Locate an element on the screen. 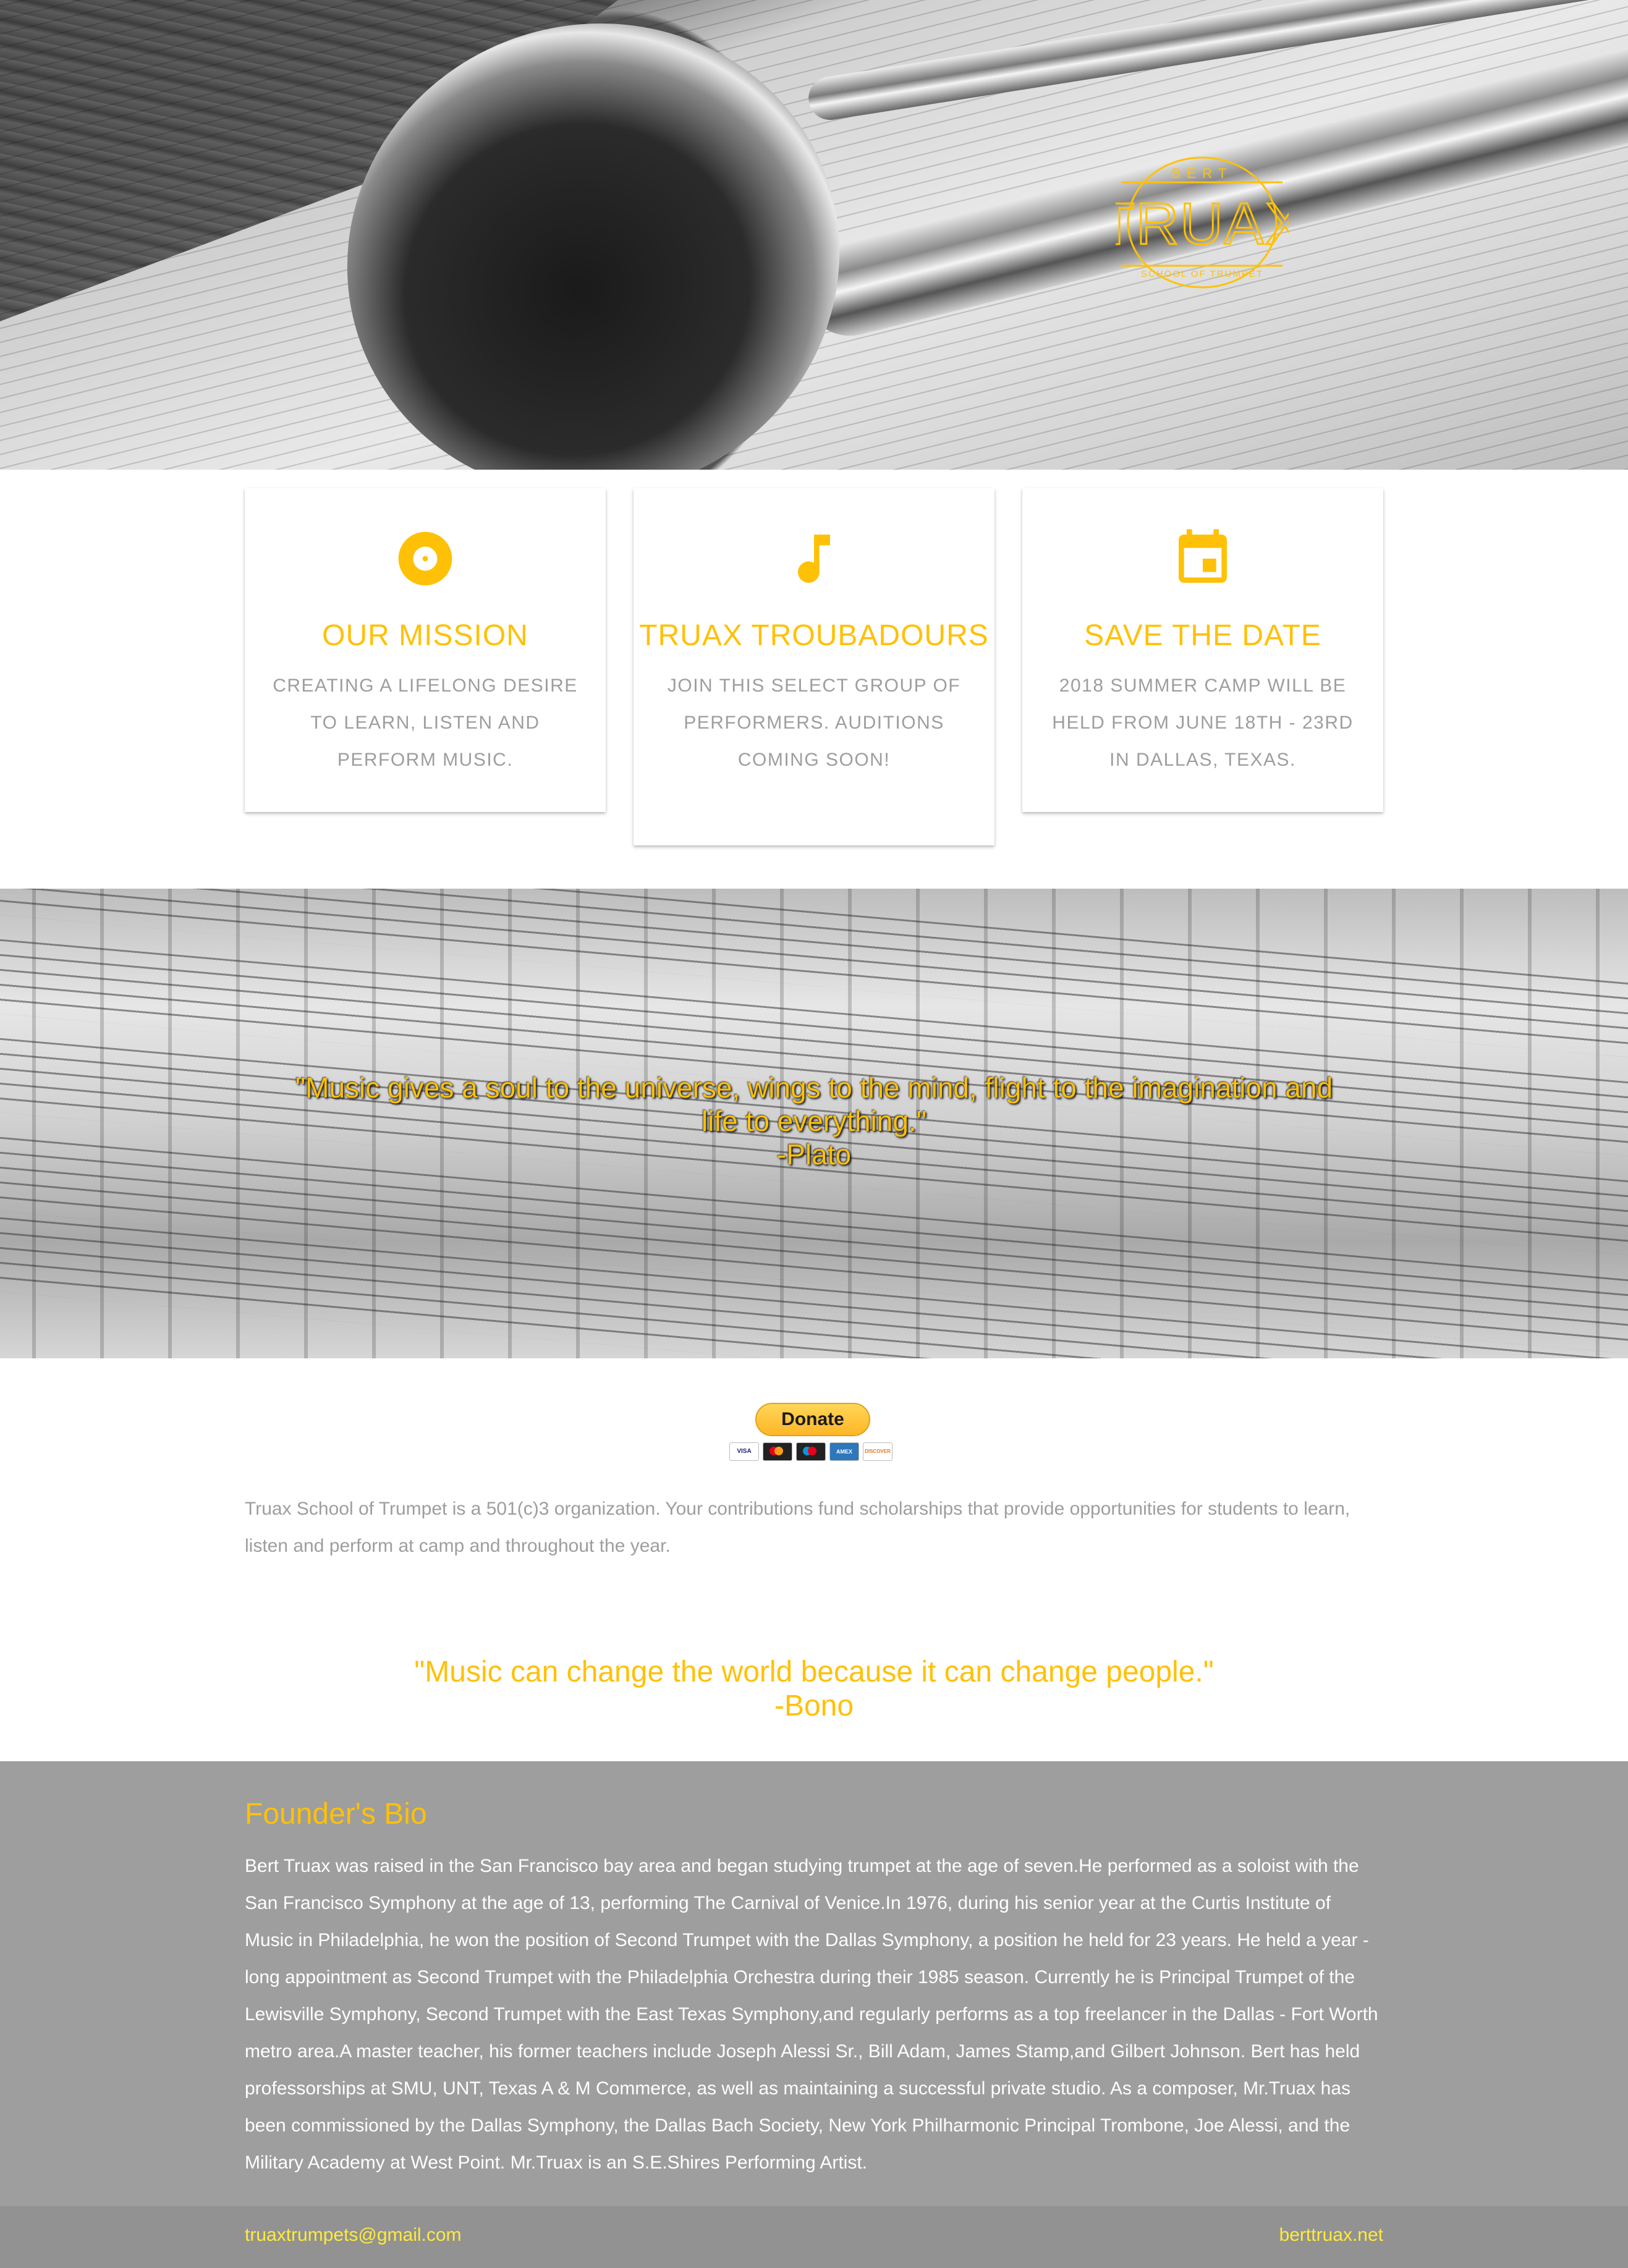 This screenshot has height=2268, width=1628. logo-graphic: BERT TRUAX SCHOOL OF TRUMPET is located at coordinates (1201, 222).